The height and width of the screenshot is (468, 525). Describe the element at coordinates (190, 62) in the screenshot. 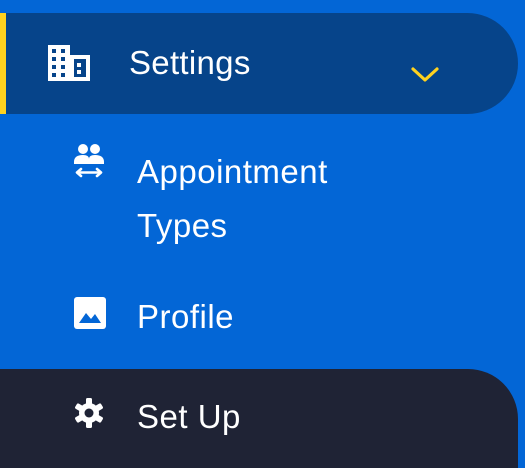

I see `sidebar-item-label: Settings` at that location.